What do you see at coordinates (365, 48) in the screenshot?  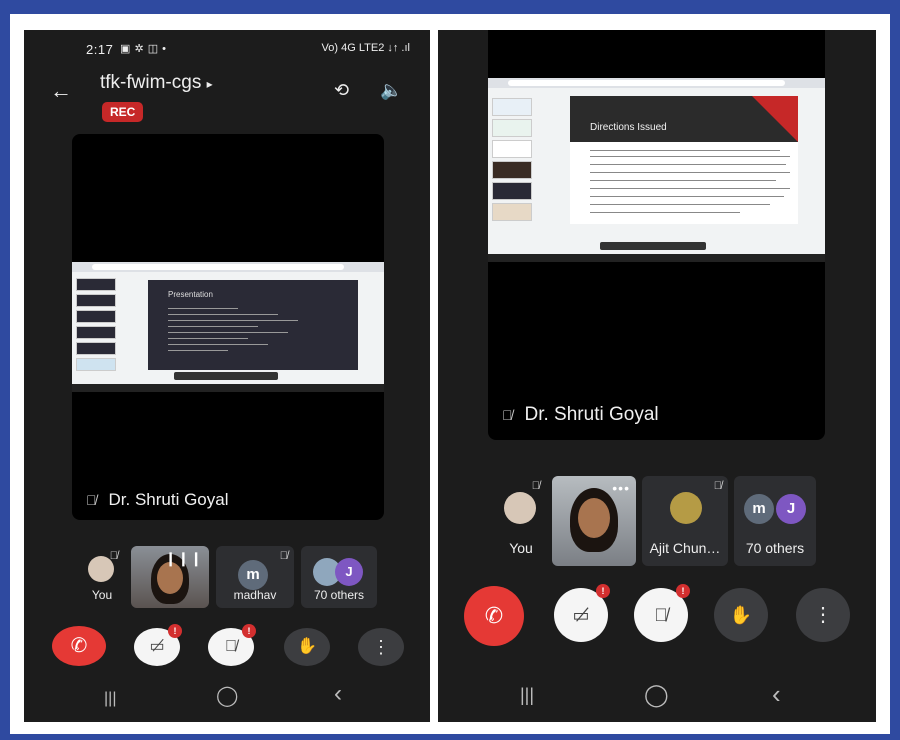 I see `status-right-icons: Vo) 4G LTE2 ↓↑ .ıl` at bounding box center [365, 48].